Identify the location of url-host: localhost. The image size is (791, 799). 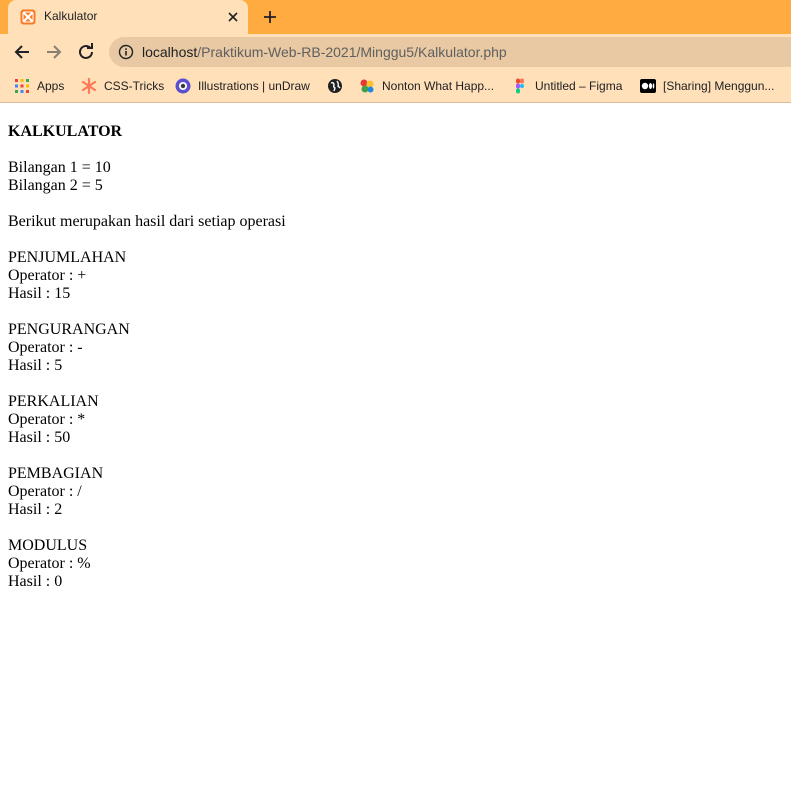
(170, 52).